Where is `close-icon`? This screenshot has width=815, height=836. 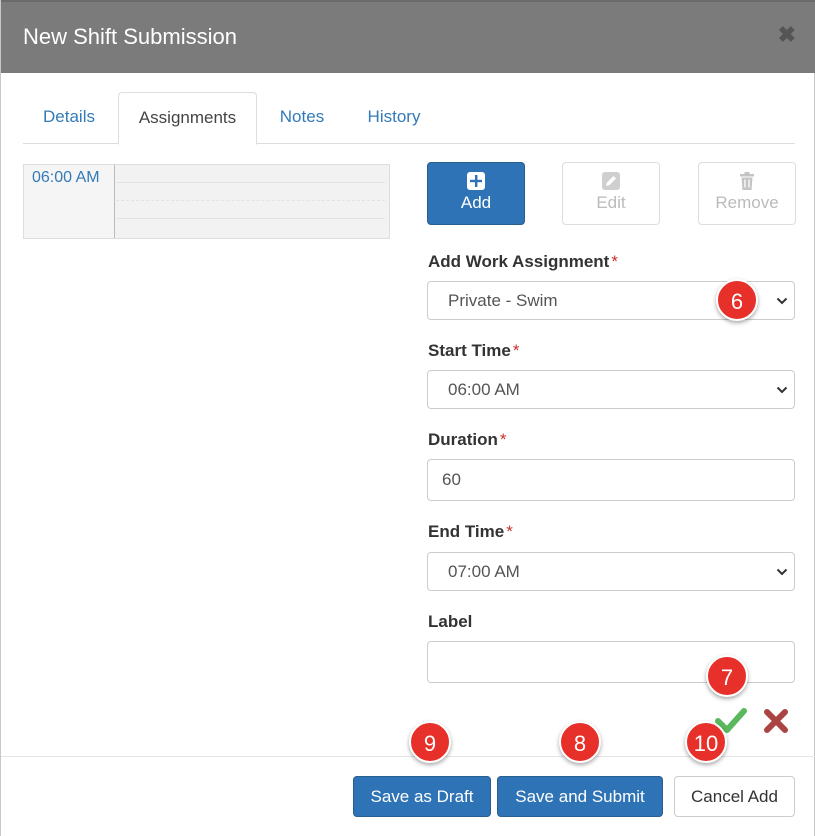
close-icon is located at coordinates (776, 721).